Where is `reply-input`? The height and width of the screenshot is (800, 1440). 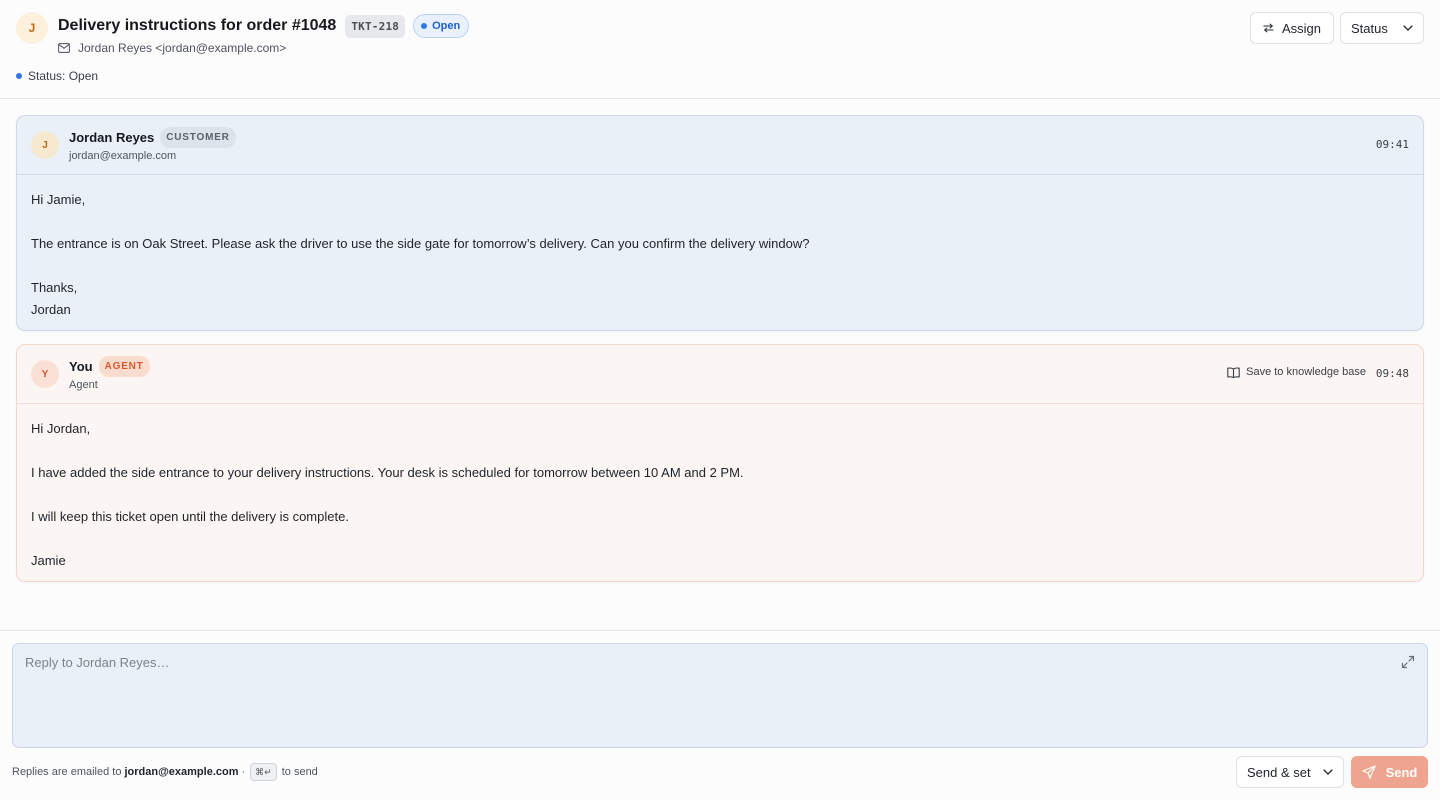 reply-input is located at coordinates (720, 695).